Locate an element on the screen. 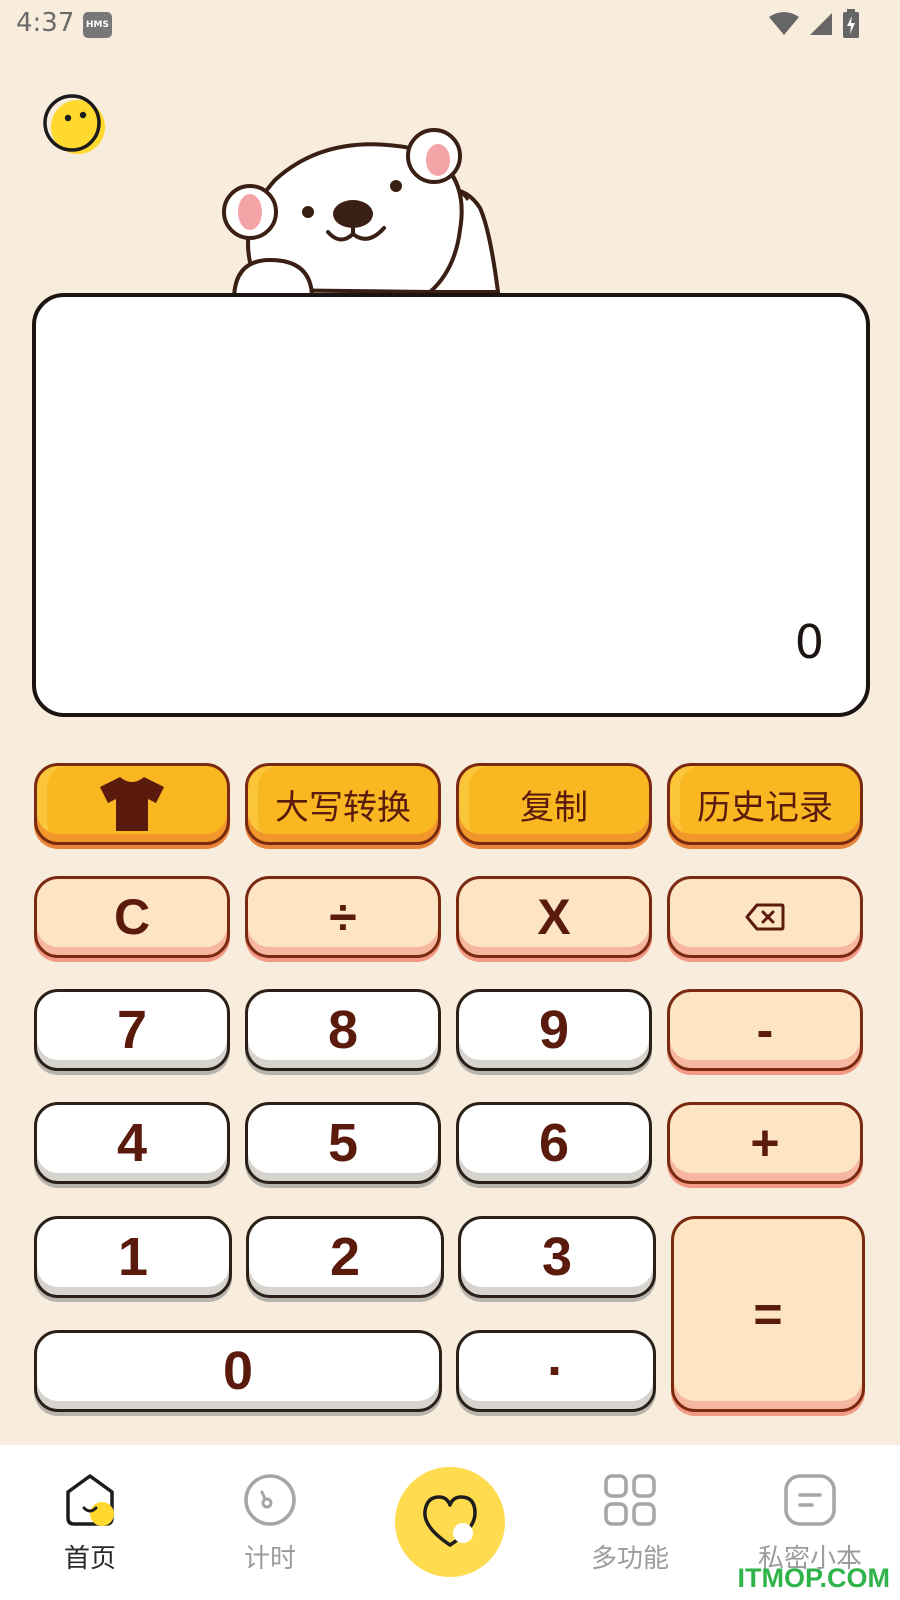 This screenshot has height=1600, width=900. tshirt-icon is located at coordinates (132, 804).